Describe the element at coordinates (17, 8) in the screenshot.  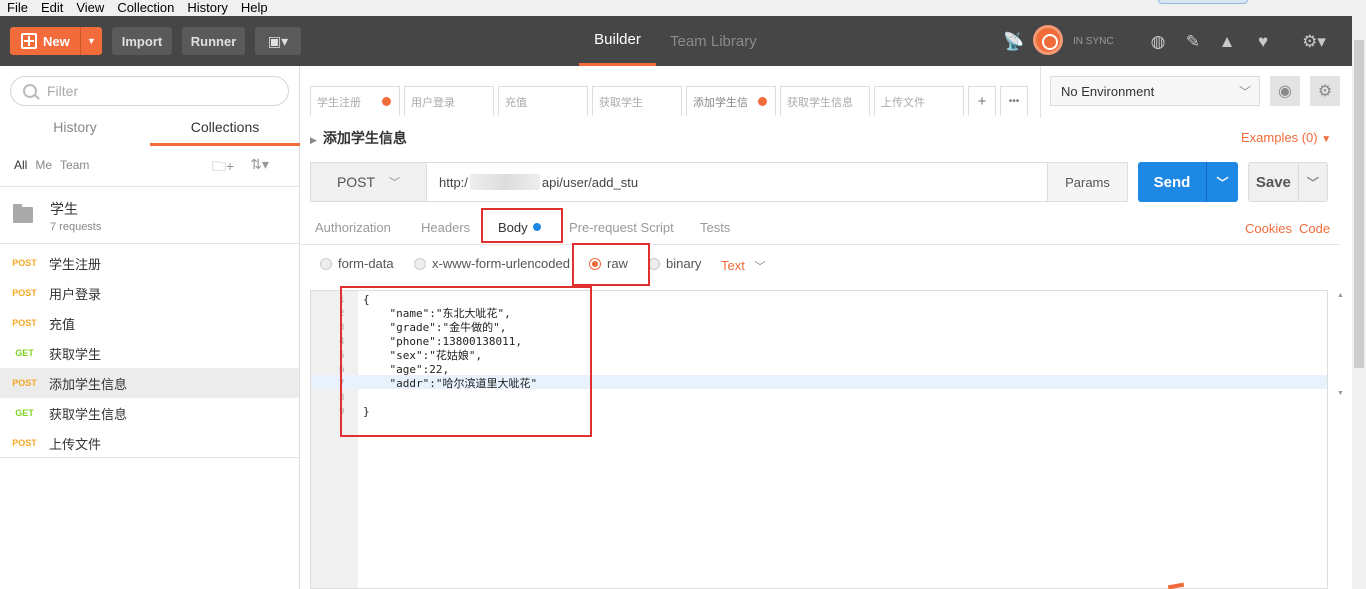
I see `menu-file: File` at that location.